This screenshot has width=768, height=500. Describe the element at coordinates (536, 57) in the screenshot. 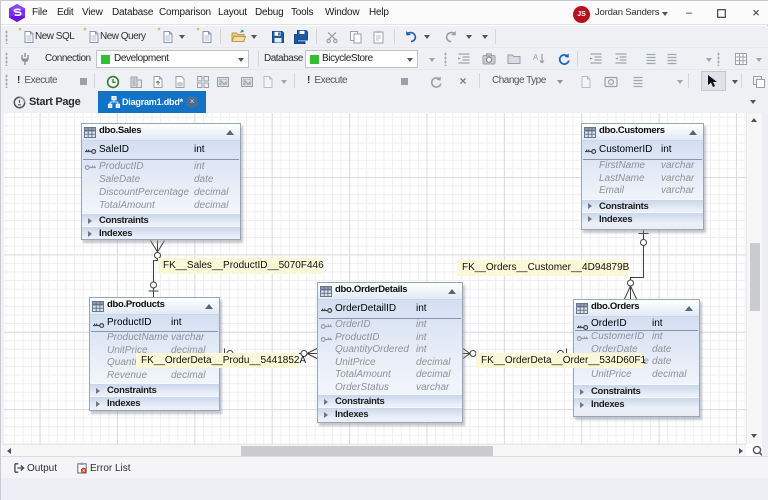

I see `svg-text: A` at that location.